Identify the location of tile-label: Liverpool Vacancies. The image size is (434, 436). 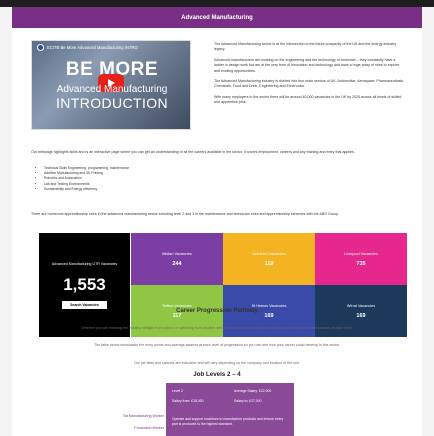
(361, 253).